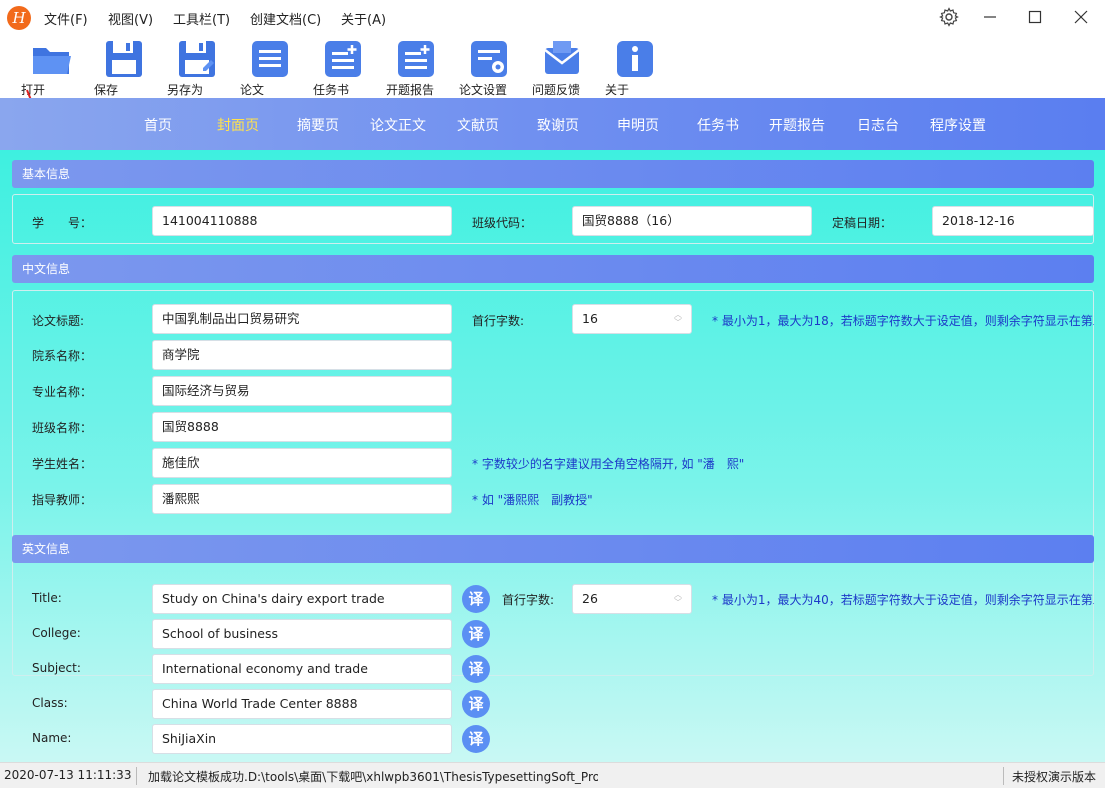 Image resolution: width=1105 pixels, height=788 pixels. I want to click on name-label: Name:, so click(52, 738).